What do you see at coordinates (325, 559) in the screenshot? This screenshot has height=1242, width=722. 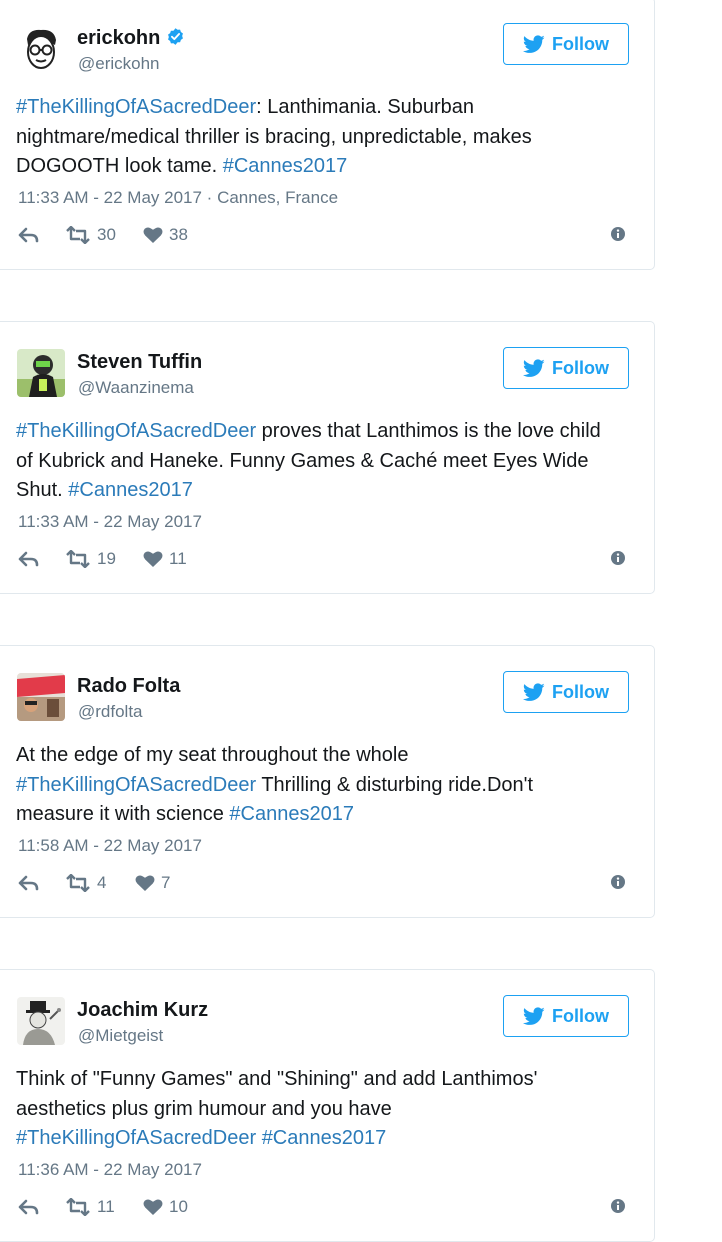 I see `tweet-actions: 19 11` at bounding box center [325, 559].